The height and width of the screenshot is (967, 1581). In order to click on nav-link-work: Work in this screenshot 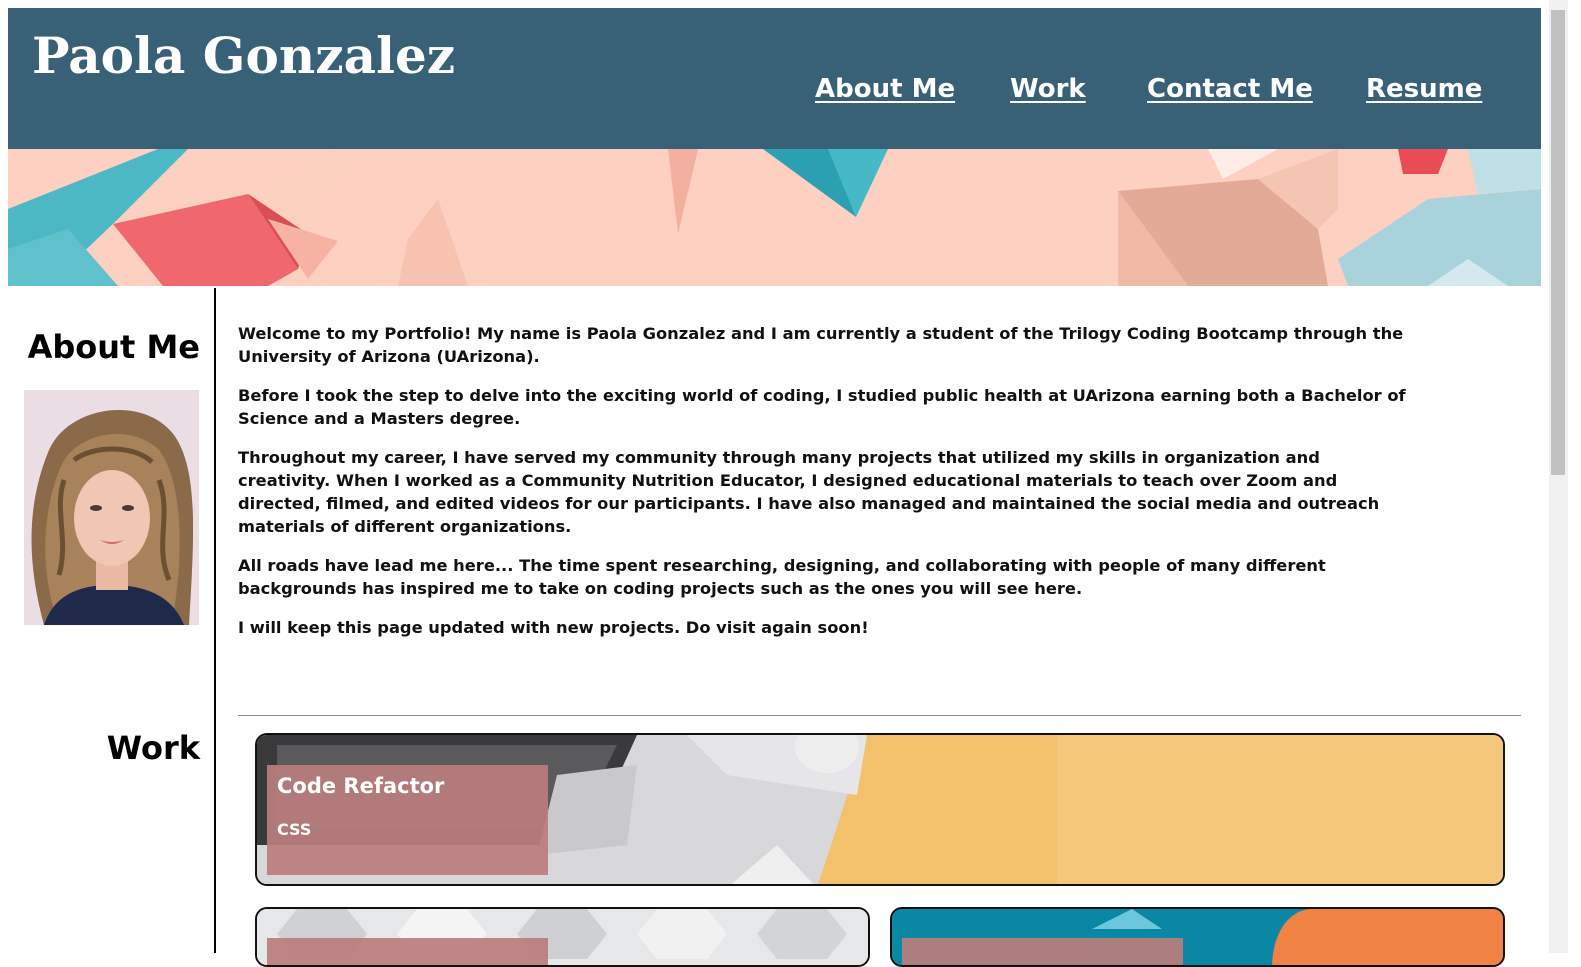, I will do `click(1048, 89)`.